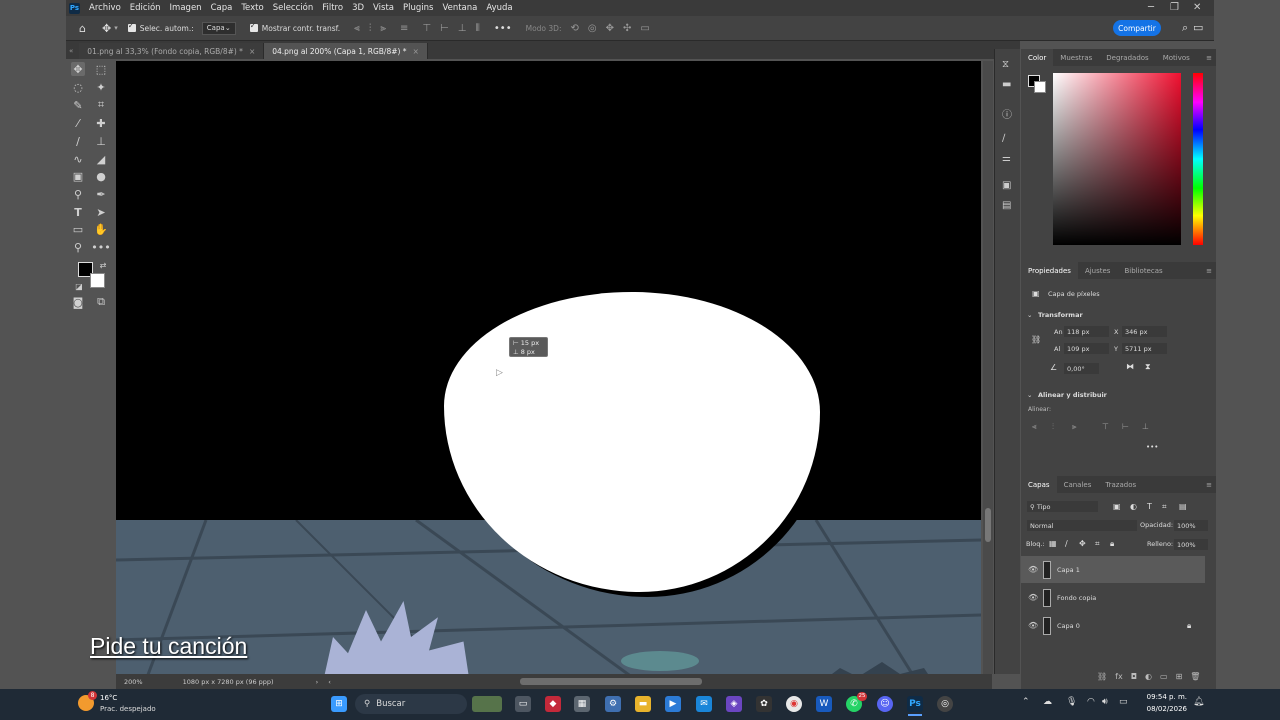  What do you see at coordinates (945, 704) in the screenshot?
I see `recorder-icon: ◎` at bounding box center [945, 704].